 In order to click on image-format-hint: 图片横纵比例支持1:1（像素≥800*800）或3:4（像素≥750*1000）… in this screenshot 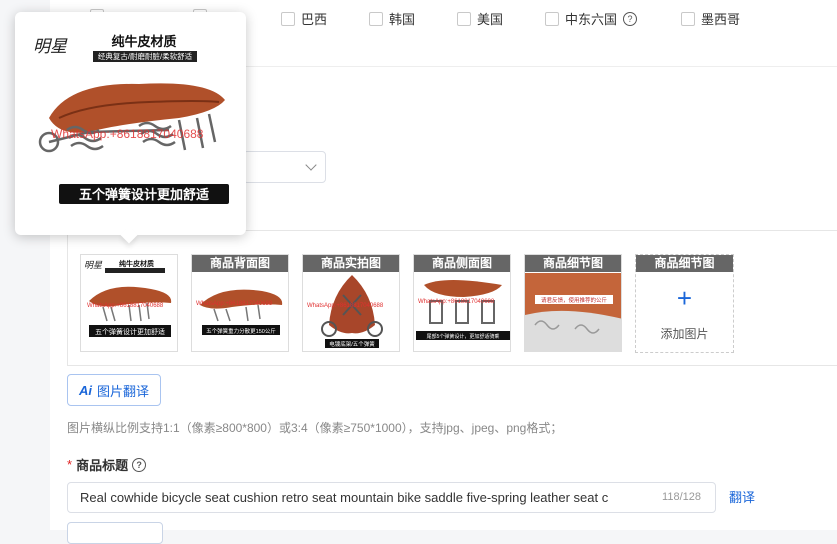, I will do `click(315, 428)`.